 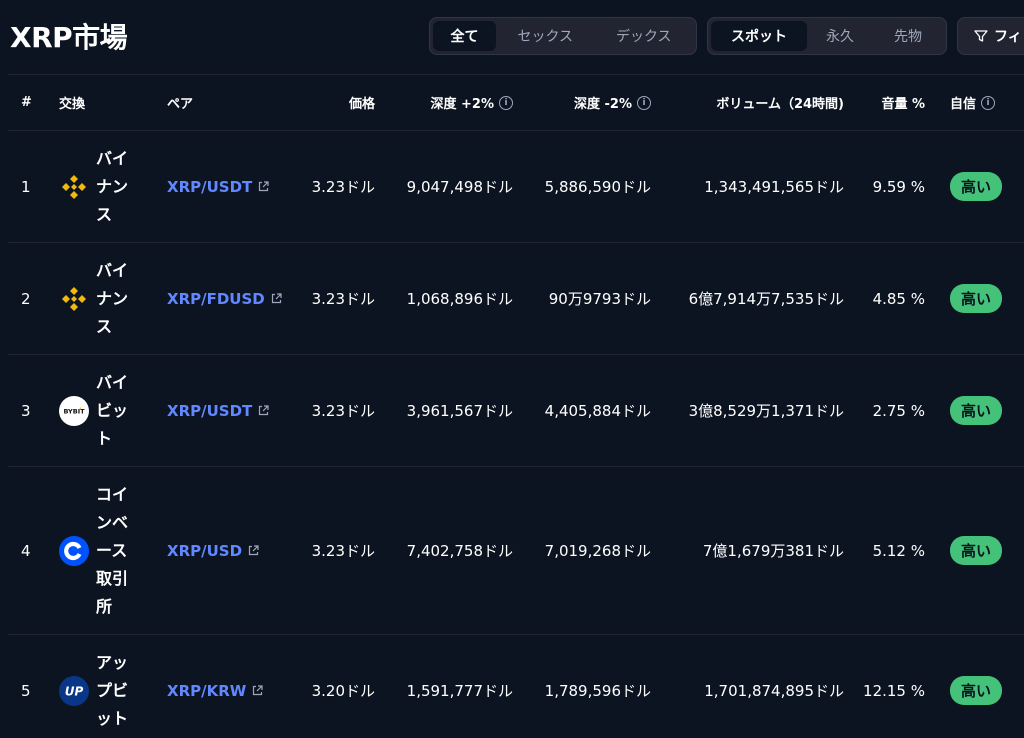 I want to click on row-number: 2, so click(x=26, y=298).